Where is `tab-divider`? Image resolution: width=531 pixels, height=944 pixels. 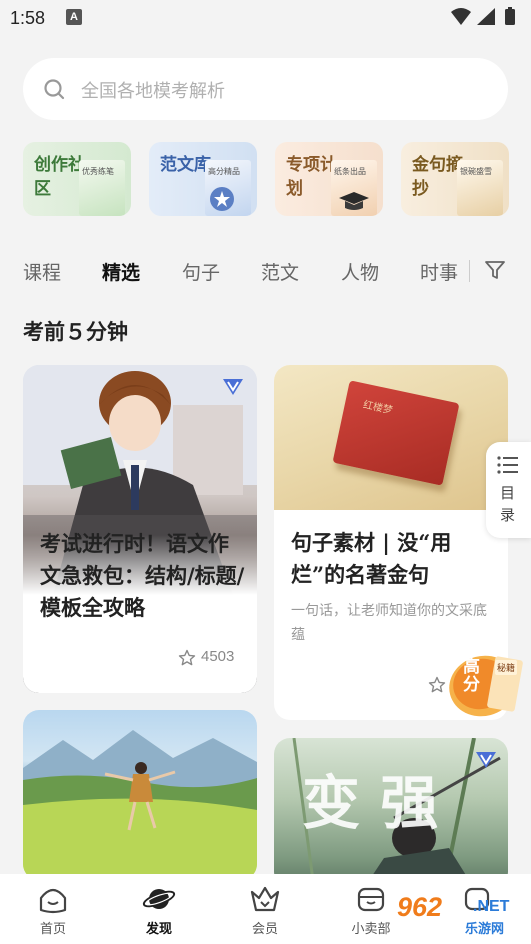 tab-divider is located at coordinates (469, 271).